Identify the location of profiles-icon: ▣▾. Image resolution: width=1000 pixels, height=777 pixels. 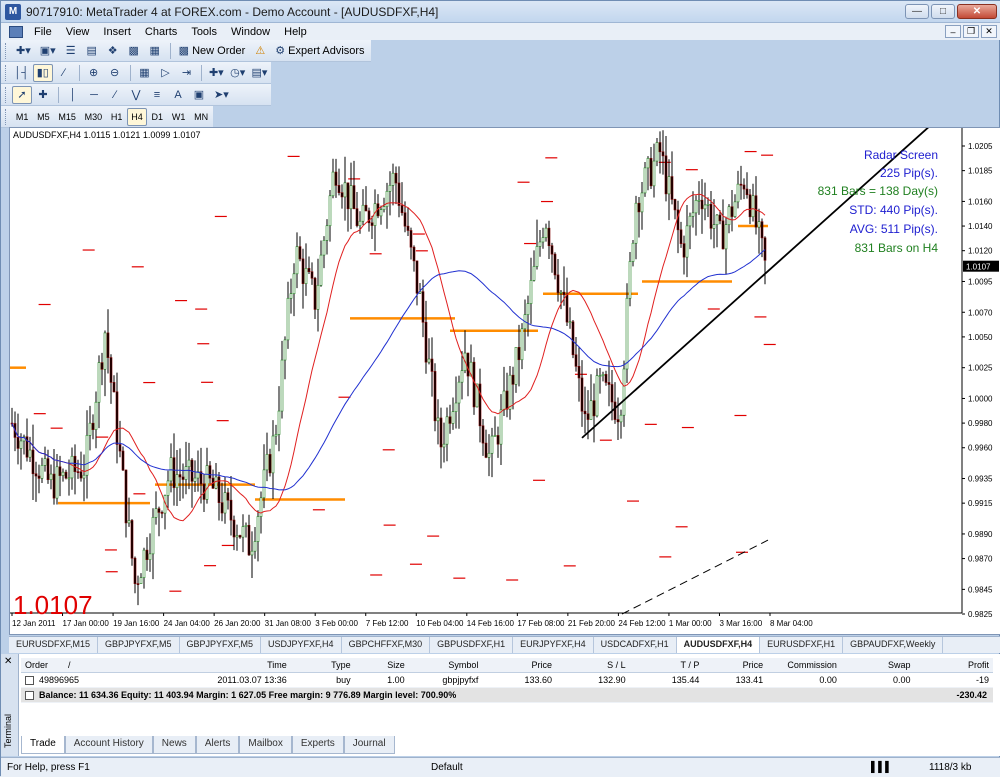
(48, 51).